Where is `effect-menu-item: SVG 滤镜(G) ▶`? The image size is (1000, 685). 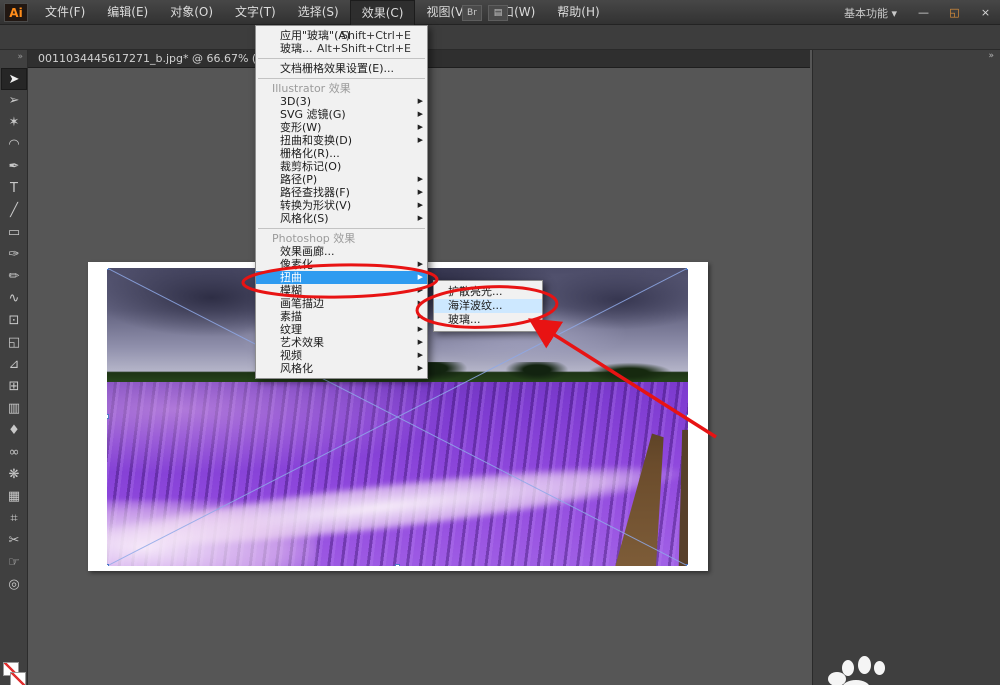
effect-menu-item: SVG 滤镜(G) ▶ is located at coordinates (341, 114).